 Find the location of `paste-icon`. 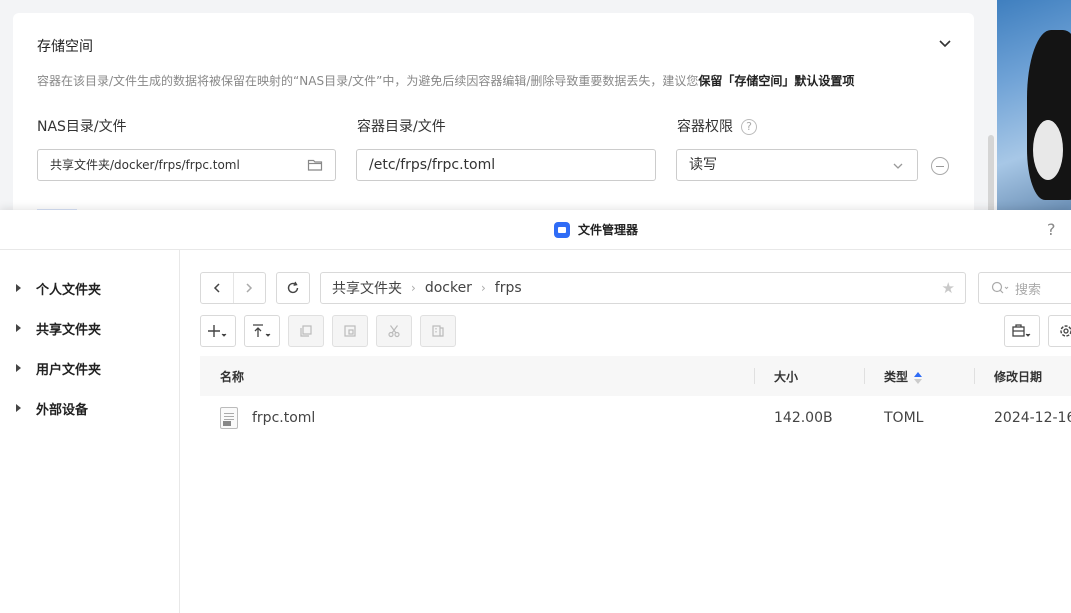

paste-icon is located at coordinates (350, 331).